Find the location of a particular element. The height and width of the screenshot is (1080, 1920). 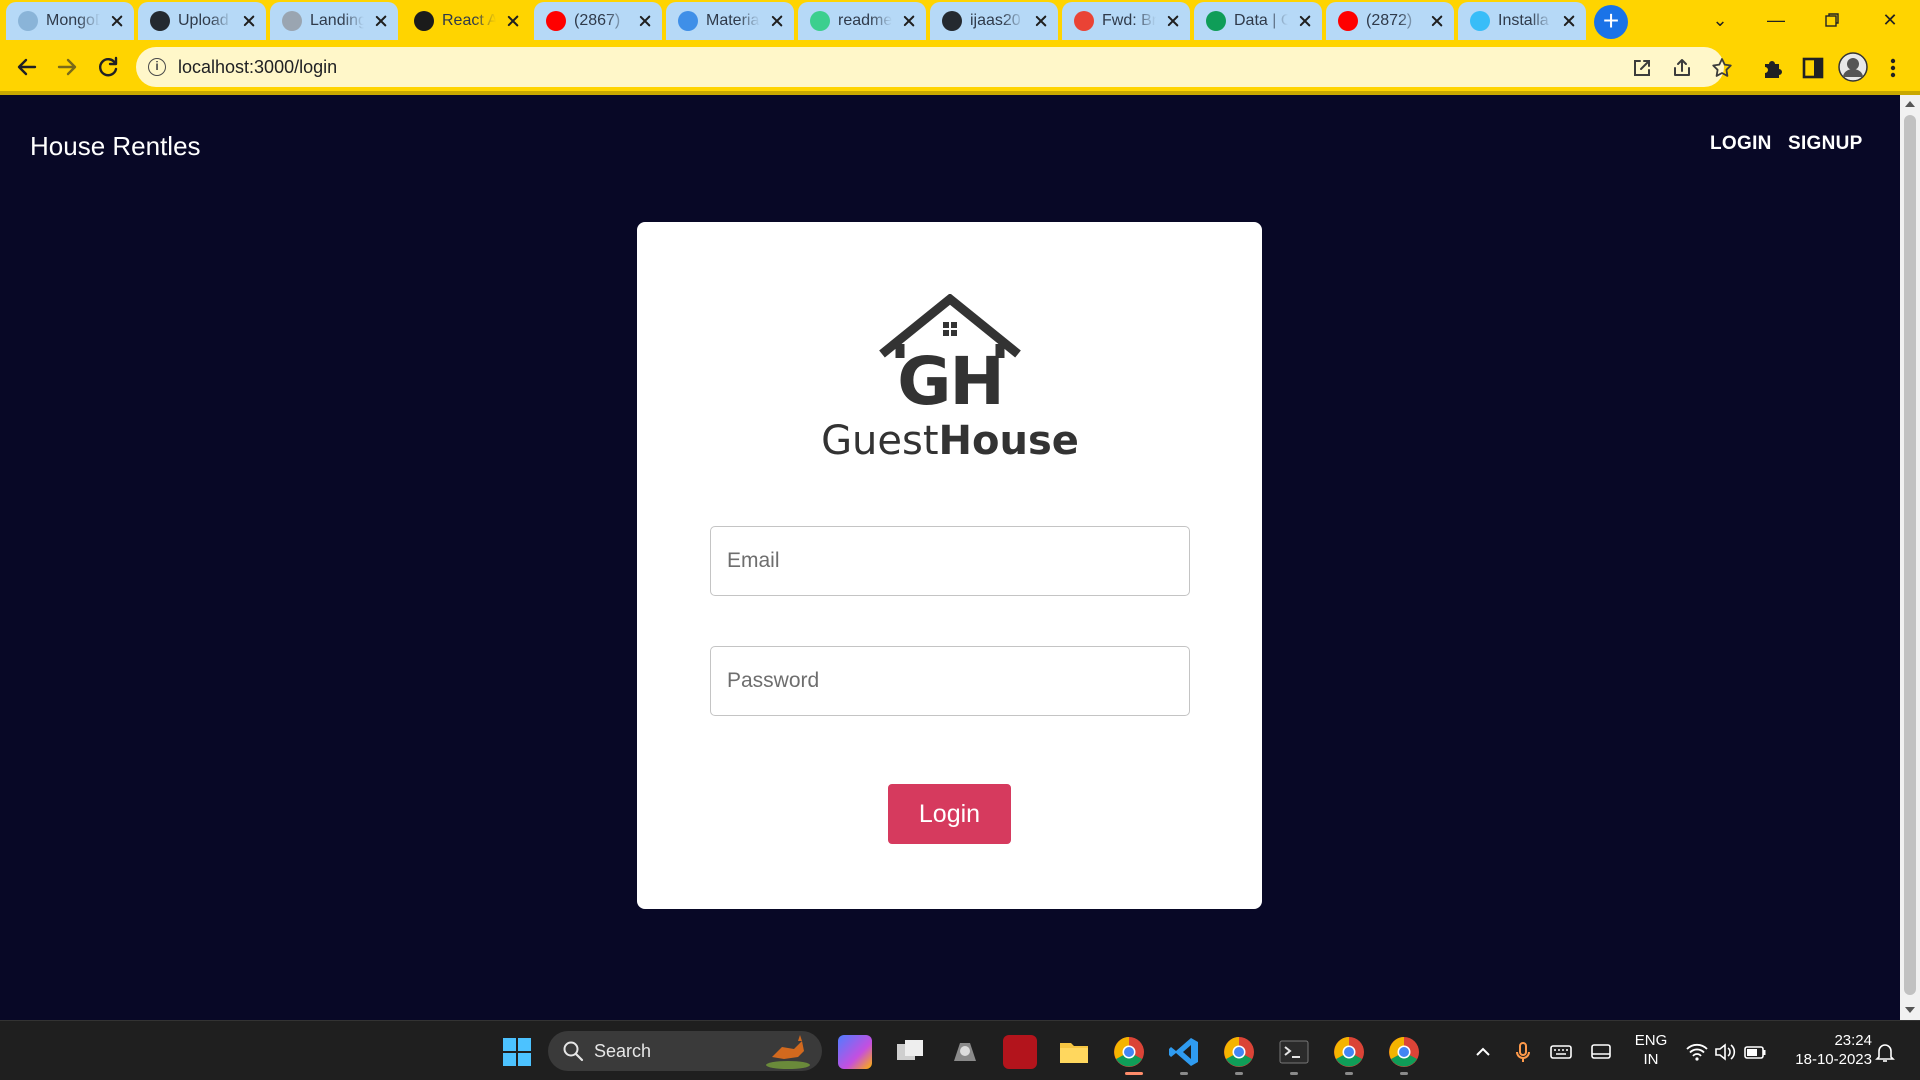

taskbar-search-label: Search is located at coordinates (623, 1051).